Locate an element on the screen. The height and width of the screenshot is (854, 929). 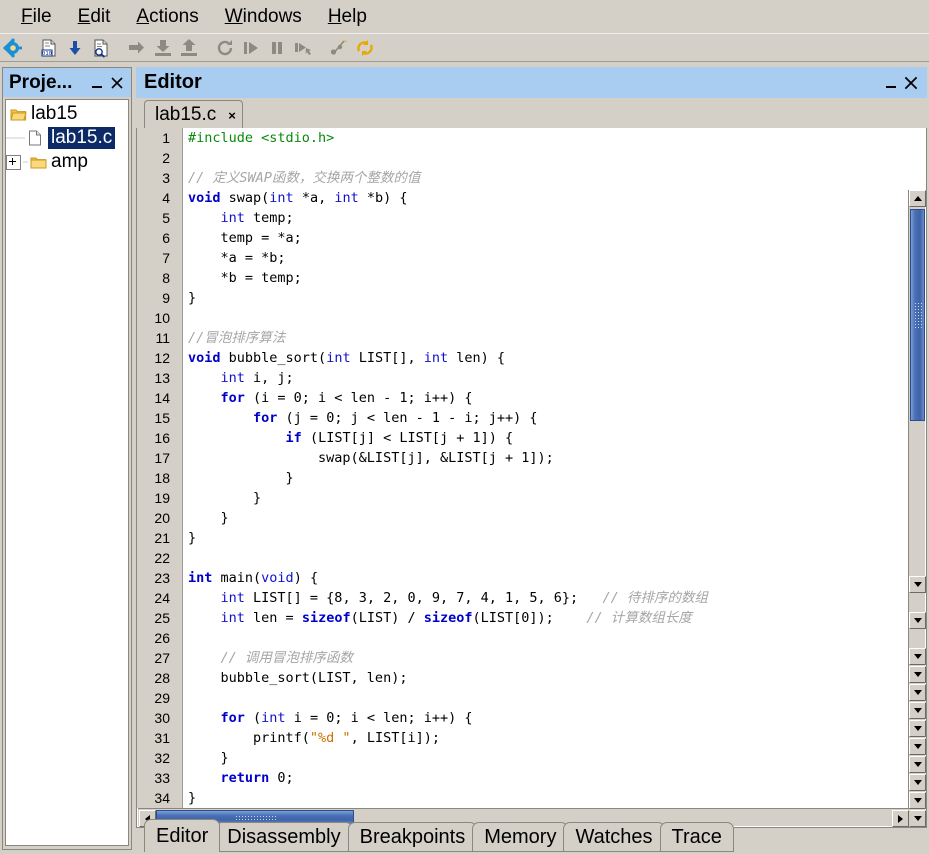
menu-file: File is located at coordinates (36, 16).